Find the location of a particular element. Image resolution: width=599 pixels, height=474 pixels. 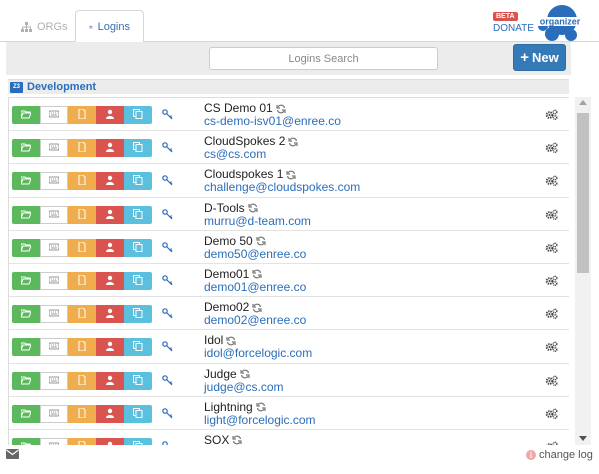

group-header-development: Z3 Development is located at coordinates (288, 86).